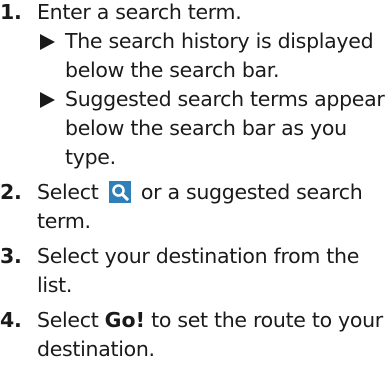  Describe the element at coordinates (11, 192) in the screenshot. I see `step-number: 2.` at that location.